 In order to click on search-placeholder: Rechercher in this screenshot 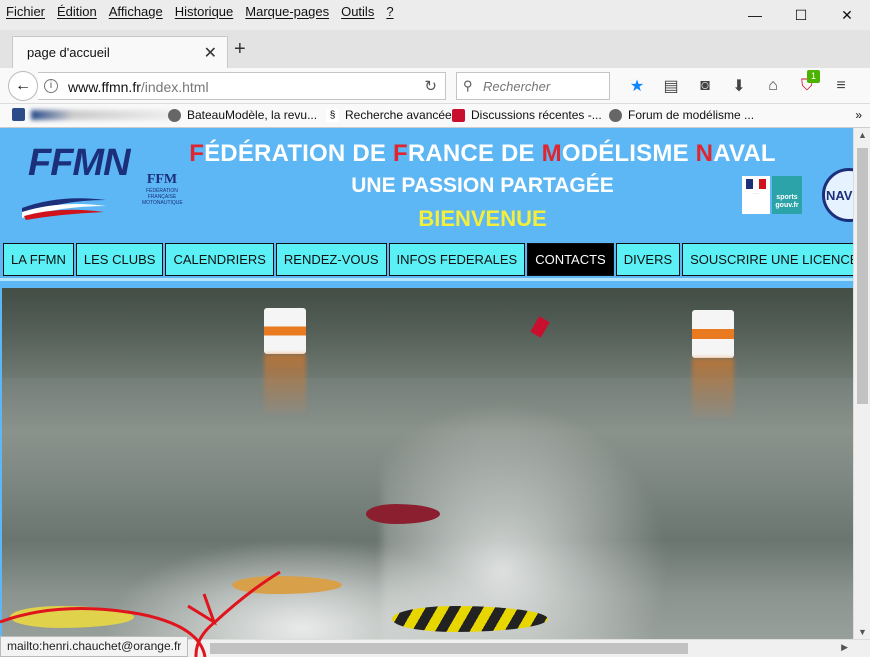, I will do `click(517, 86)`.